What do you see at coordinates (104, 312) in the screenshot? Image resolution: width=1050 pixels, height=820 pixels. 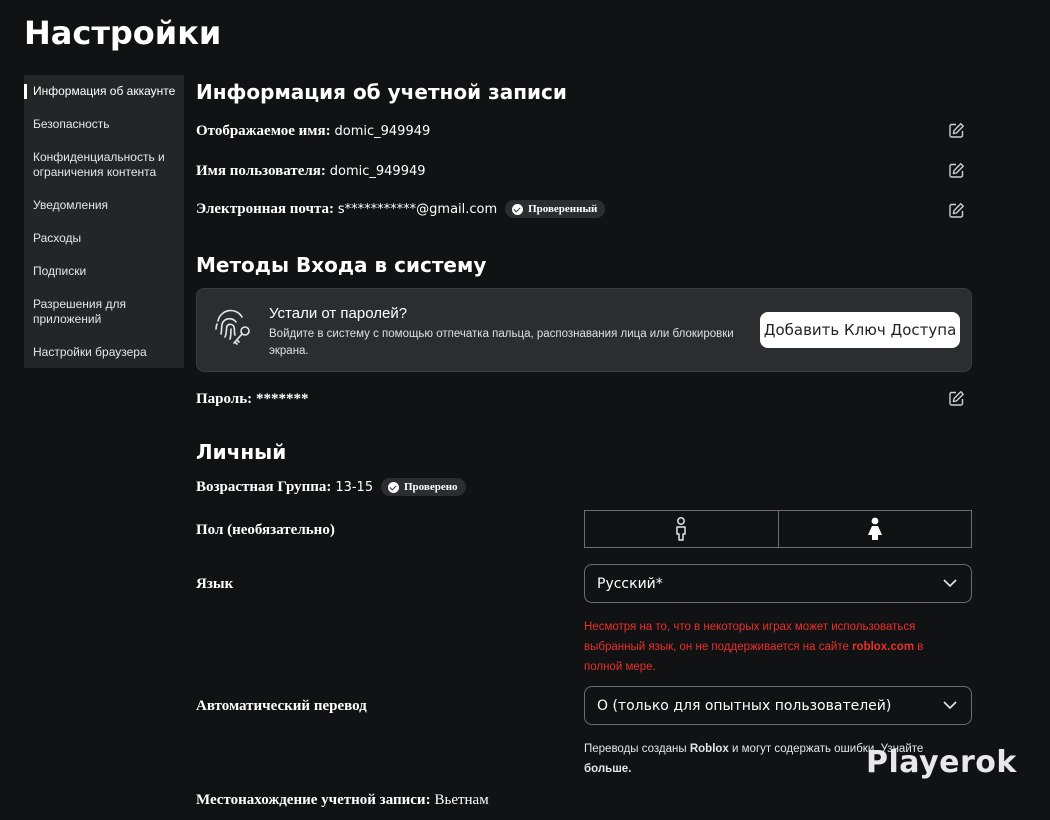 I see `sidebar-item-app-permissions: Разрешения для приложений` at bounding box center [104, 312].